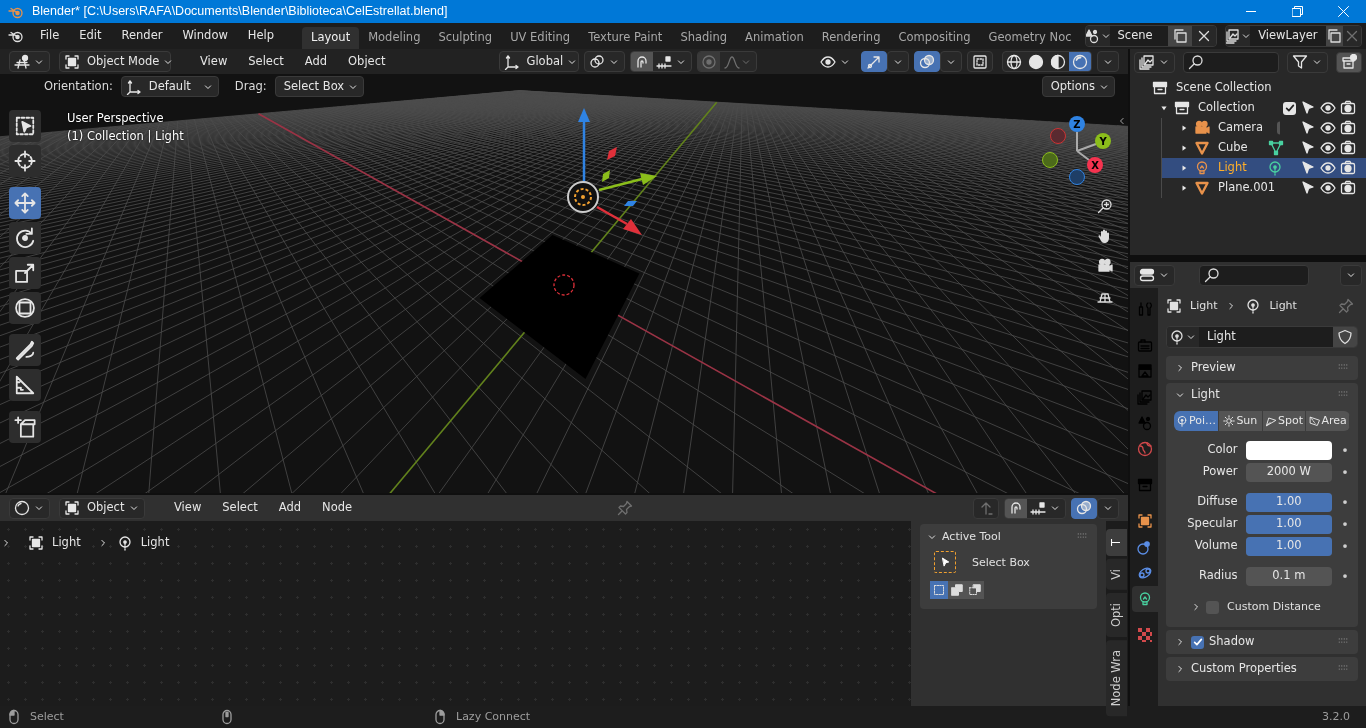 The image size is (1366, 728). I want to click on orientation-setting-dropdown: Default, so click(169, 86).